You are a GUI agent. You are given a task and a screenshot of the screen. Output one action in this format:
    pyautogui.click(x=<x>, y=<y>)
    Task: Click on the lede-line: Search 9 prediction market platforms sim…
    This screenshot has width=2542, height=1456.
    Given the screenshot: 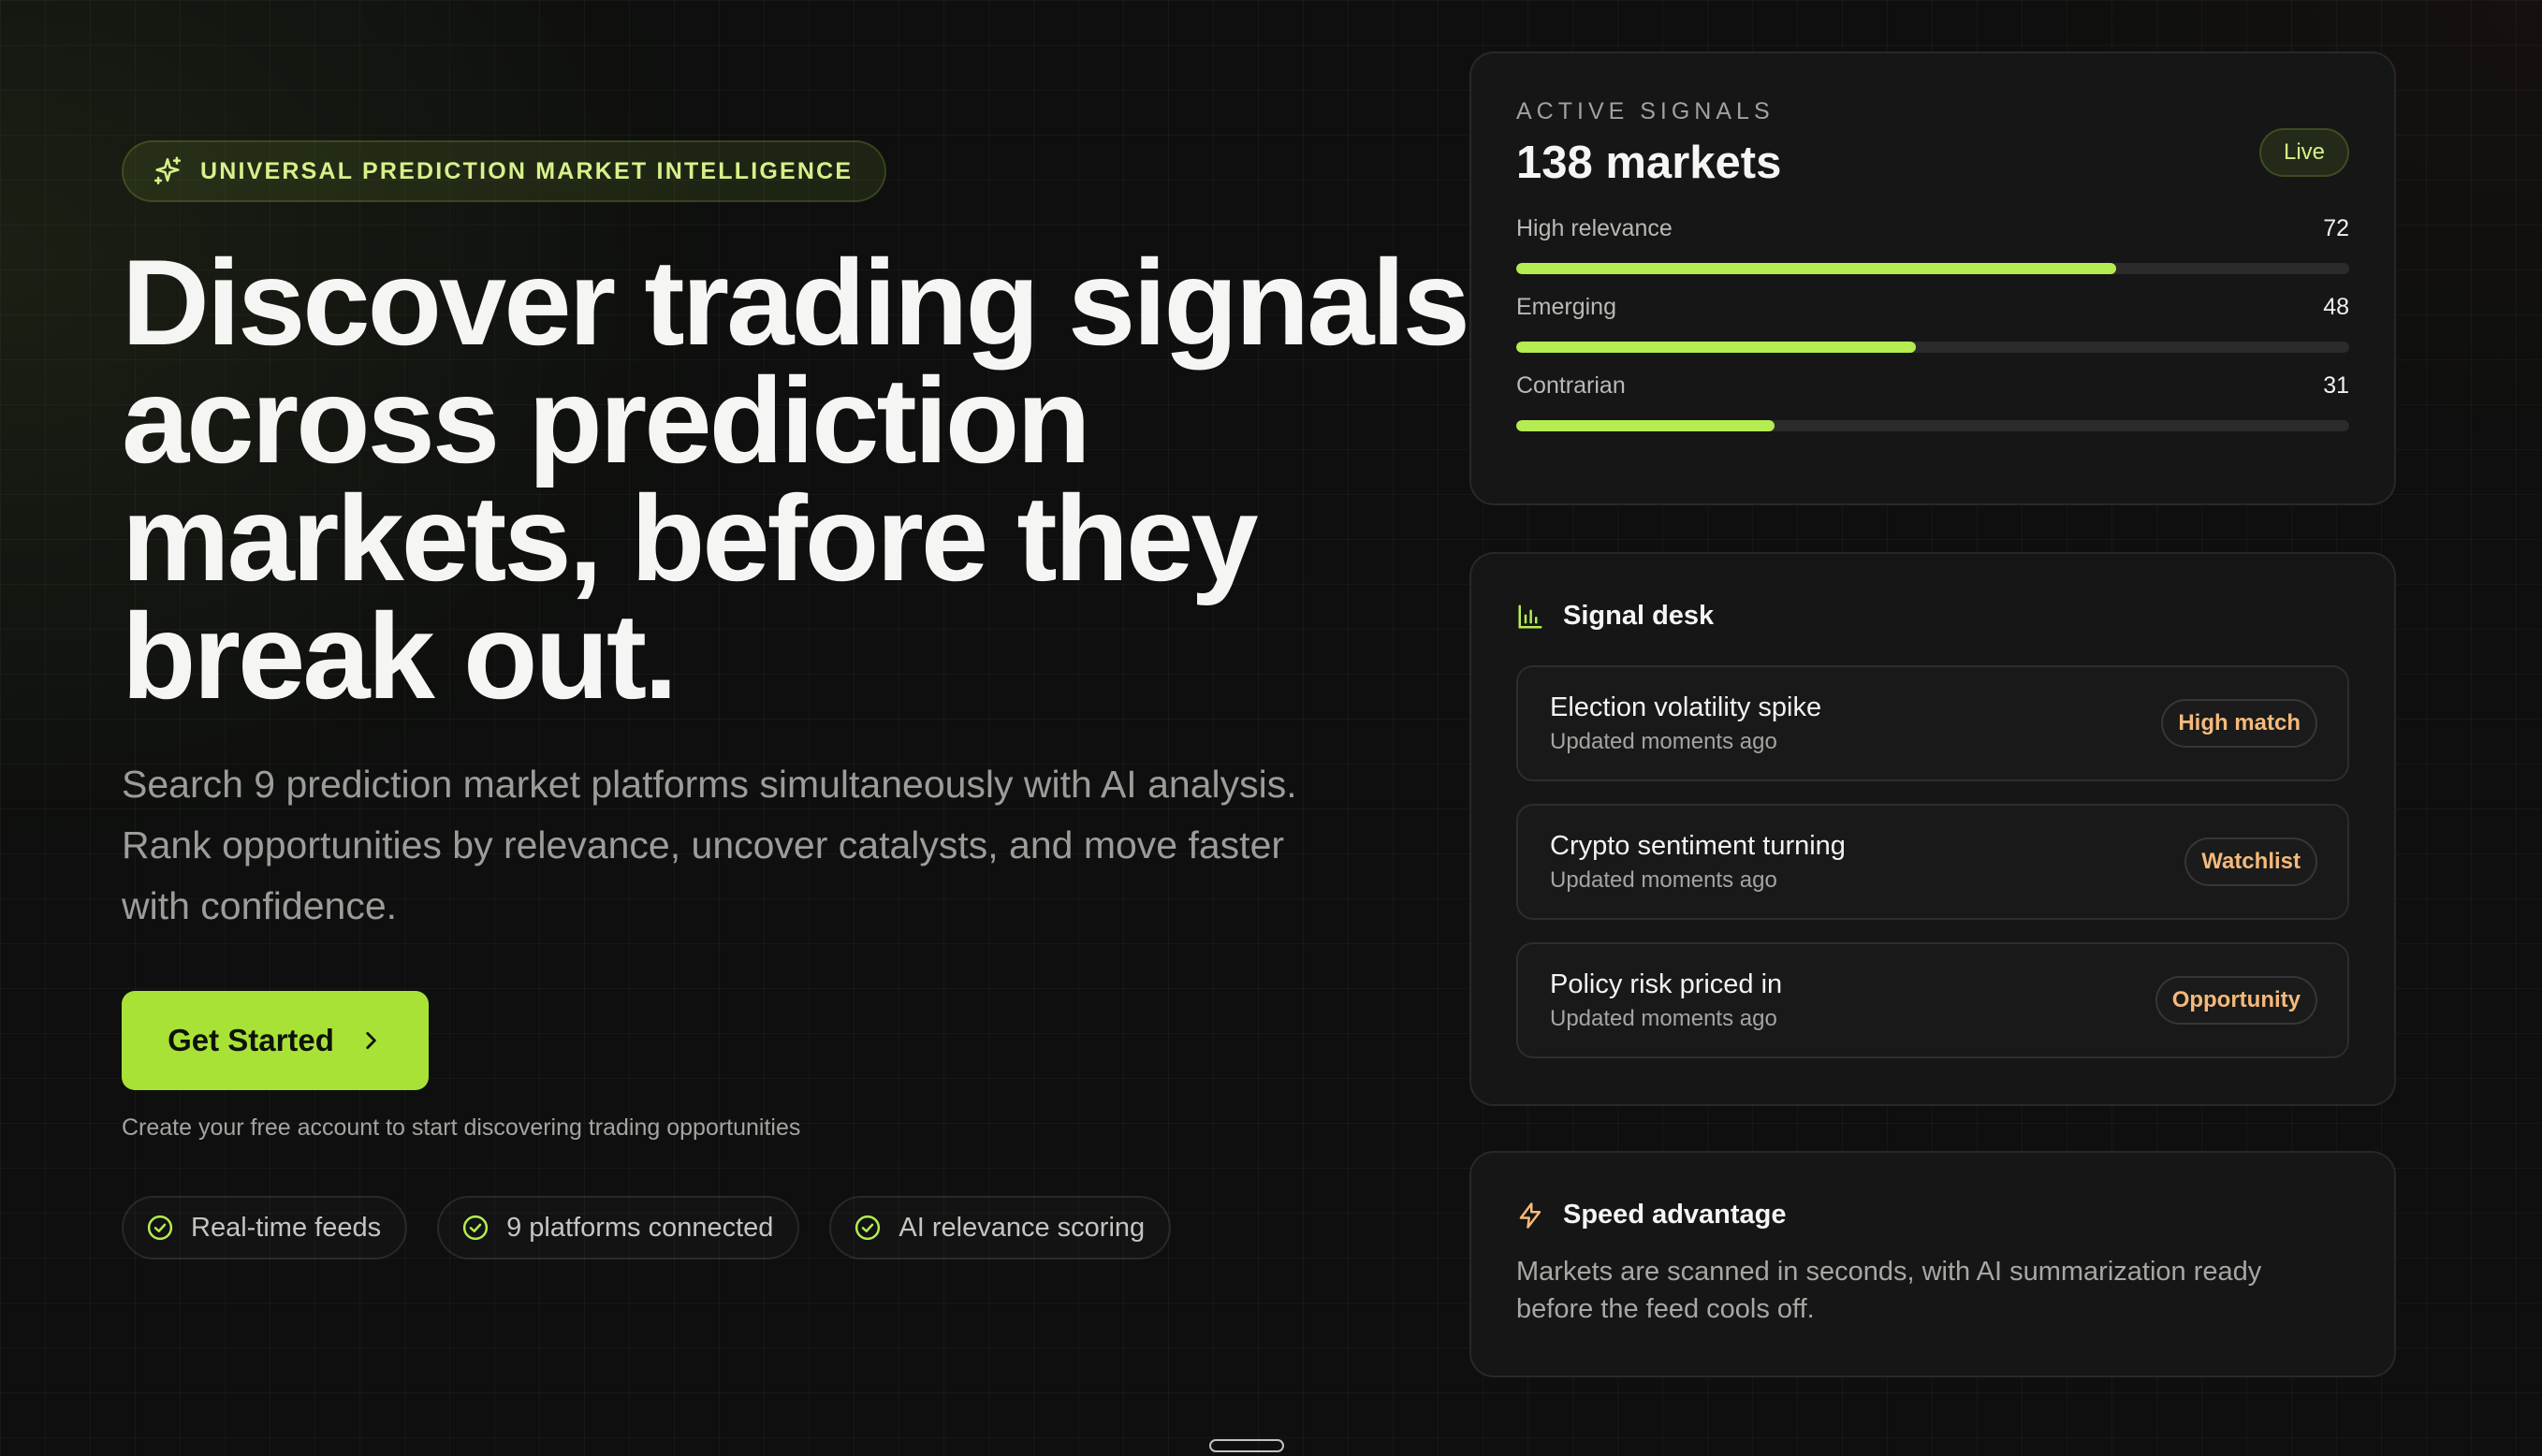 What is the action you would take?
    pyautogui.click(x=709, y=785)
    